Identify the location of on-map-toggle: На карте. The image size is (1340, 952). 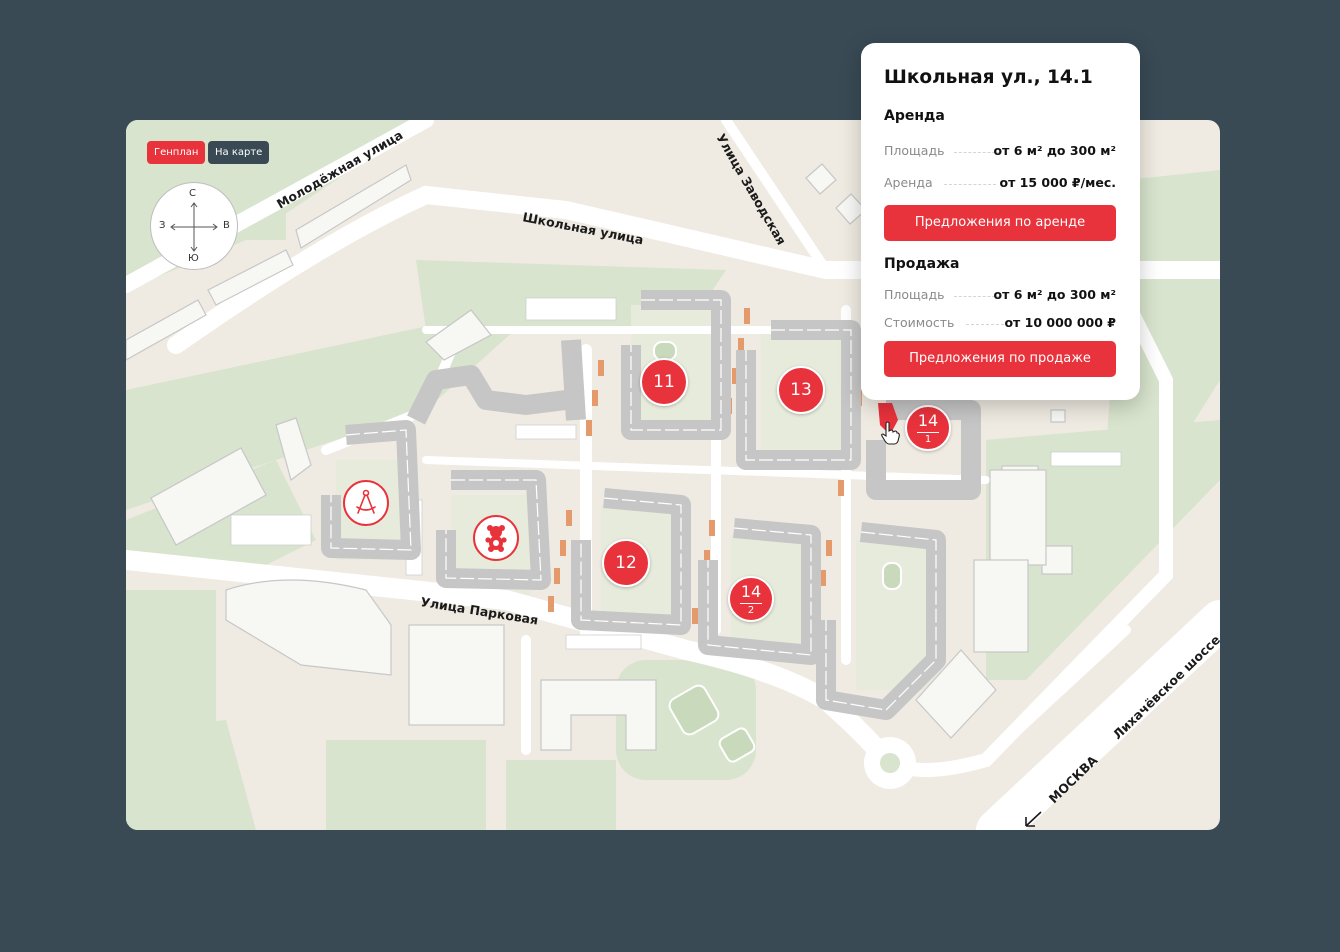
(239, 152).